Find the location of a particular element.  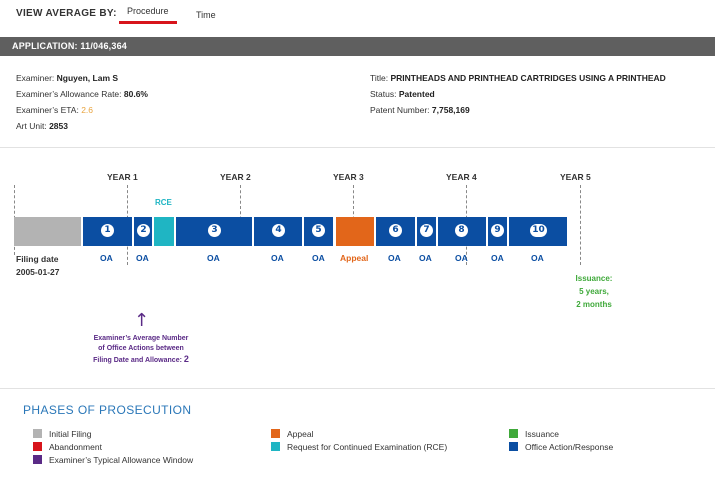

office-action-segment-2: 2 is located at coordinates (143, 231).